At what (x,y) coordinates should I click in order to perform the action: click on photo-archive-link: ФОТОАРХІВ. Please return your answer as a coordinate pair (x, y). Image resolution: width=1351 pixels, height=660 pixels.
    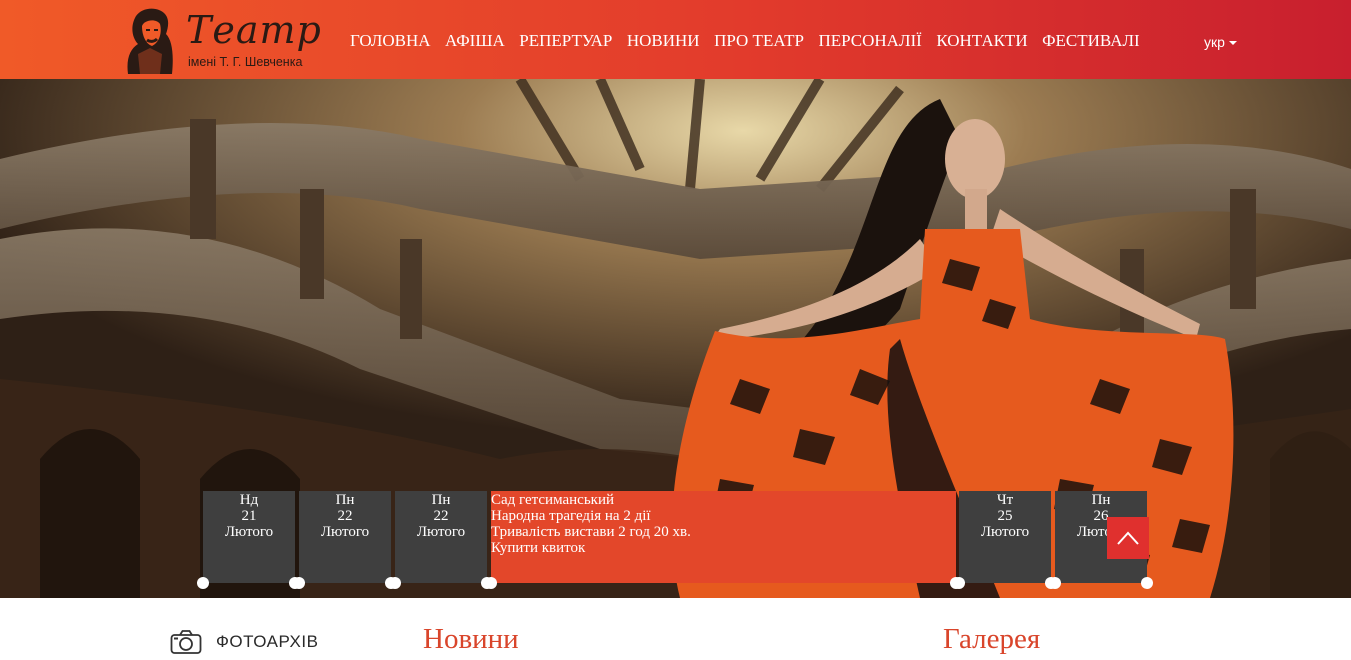
    Looking at the image, I should click on (244, 642).